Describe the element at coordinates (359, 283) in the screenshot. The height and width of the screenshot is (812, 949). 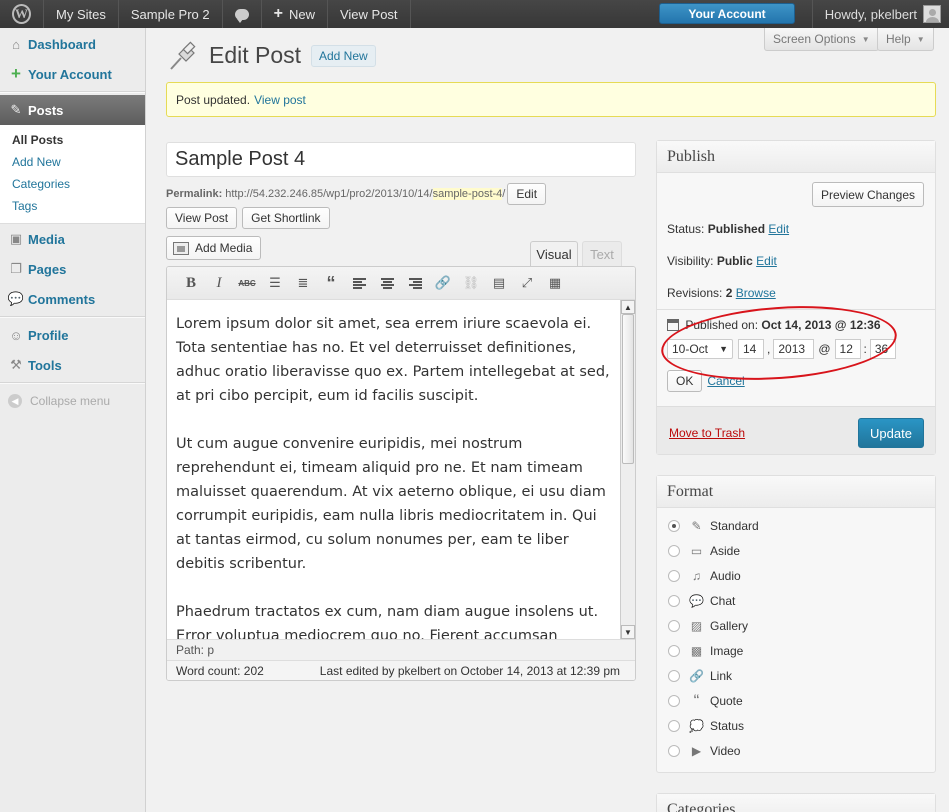
I see `align-left-icon` at that location.